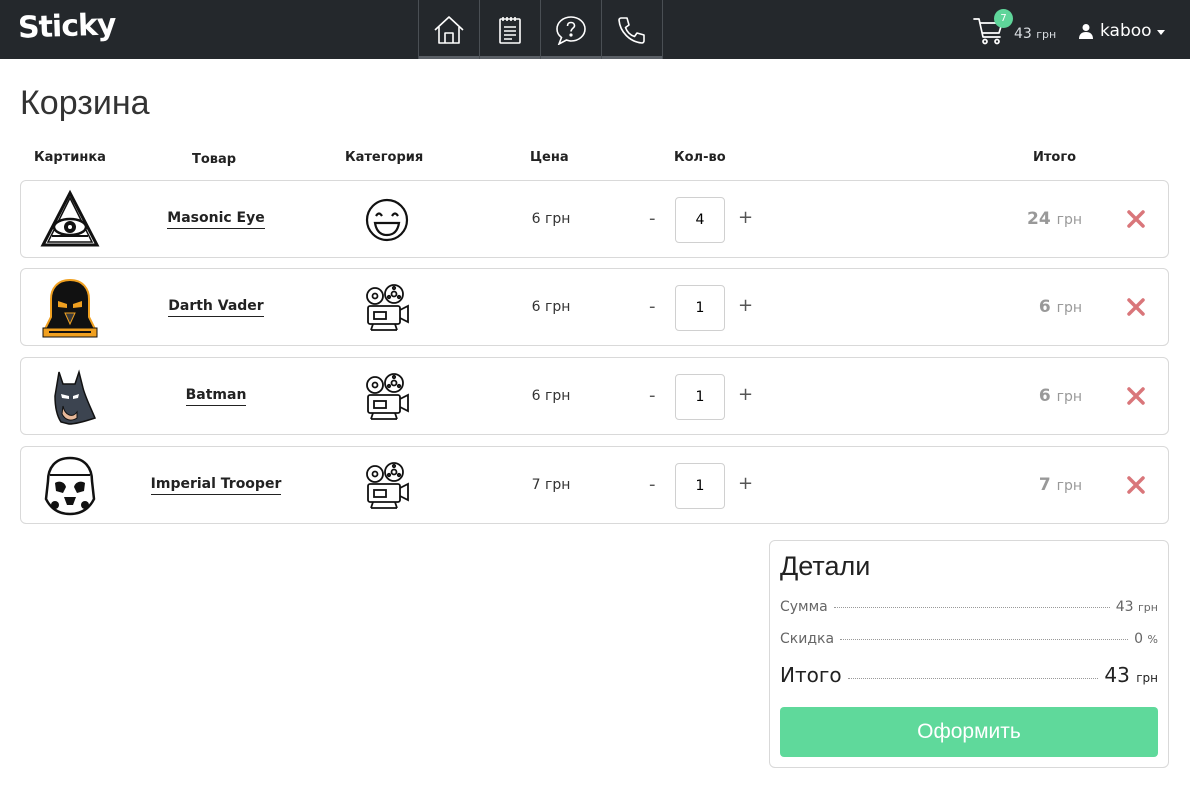 This screenshot has height=793, width=1190. I want to click on cart-total-unit: грн, so click(1046, 34).